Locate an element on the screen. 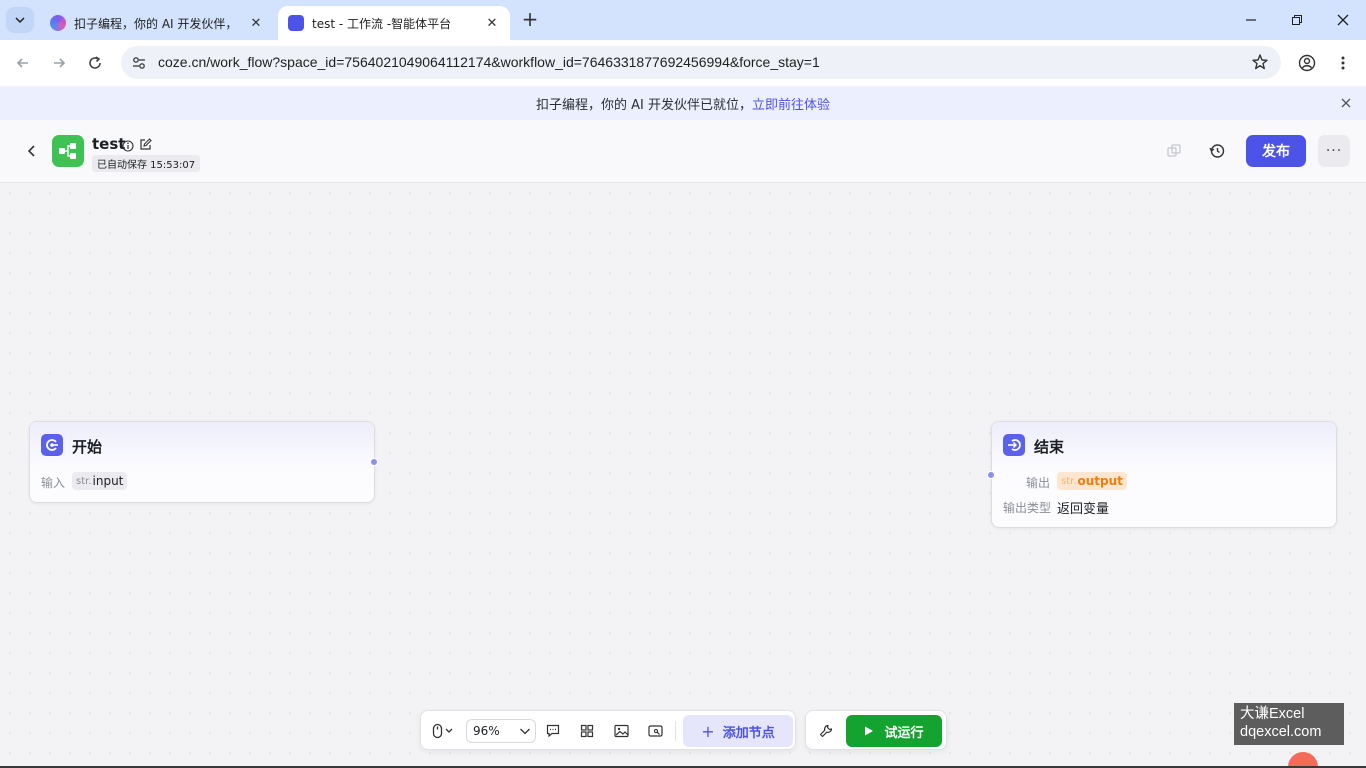  play-icon is located at coordinates (869, 731).